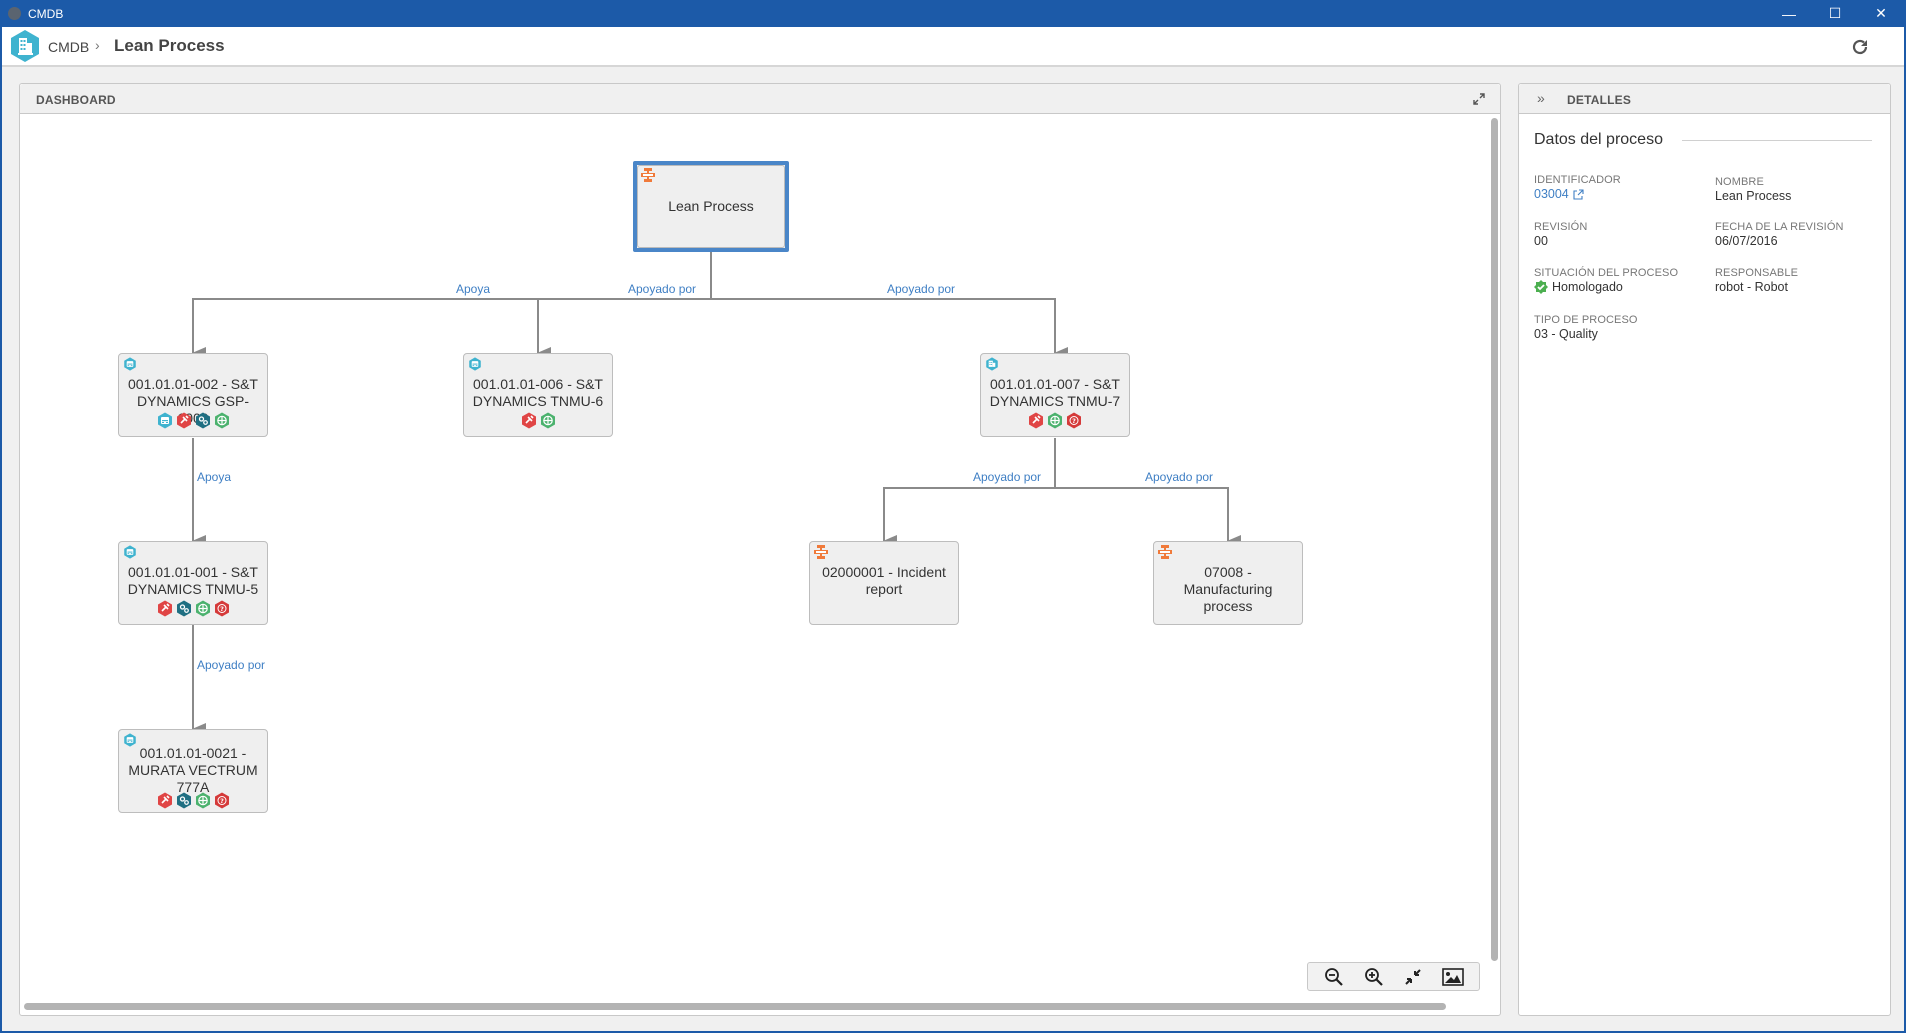  Describe the element at coordinates (1800, 280) in the screenshot. I see `field-responsable: RESPONSABLE robot - Robot` at that location.